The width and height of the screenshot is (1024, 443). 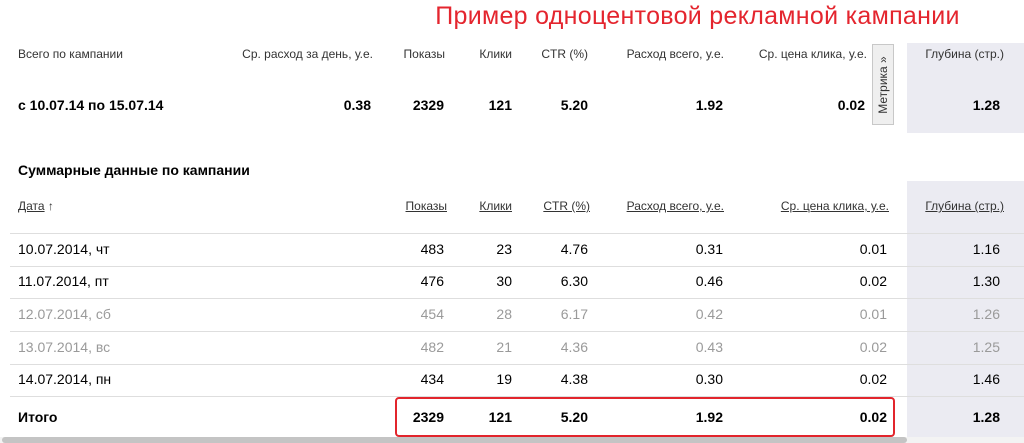 What do you see at coordinates (574, 281) in the screenshot?
I see `ctr-cell: 6.30` at bounding box center [574, 281].